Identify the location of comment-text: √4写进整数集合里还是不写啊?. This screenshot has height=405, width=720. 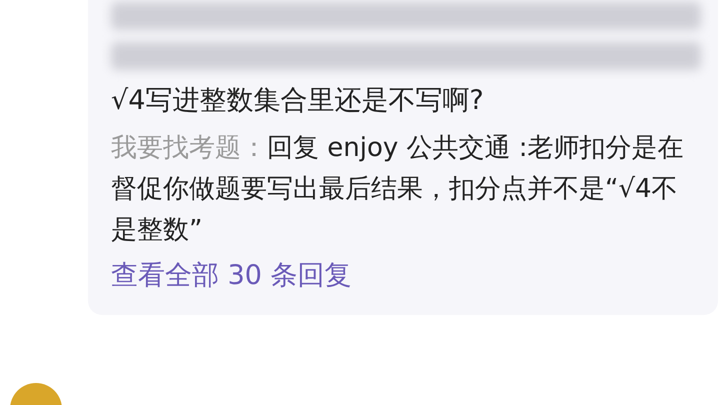
(298, 101).